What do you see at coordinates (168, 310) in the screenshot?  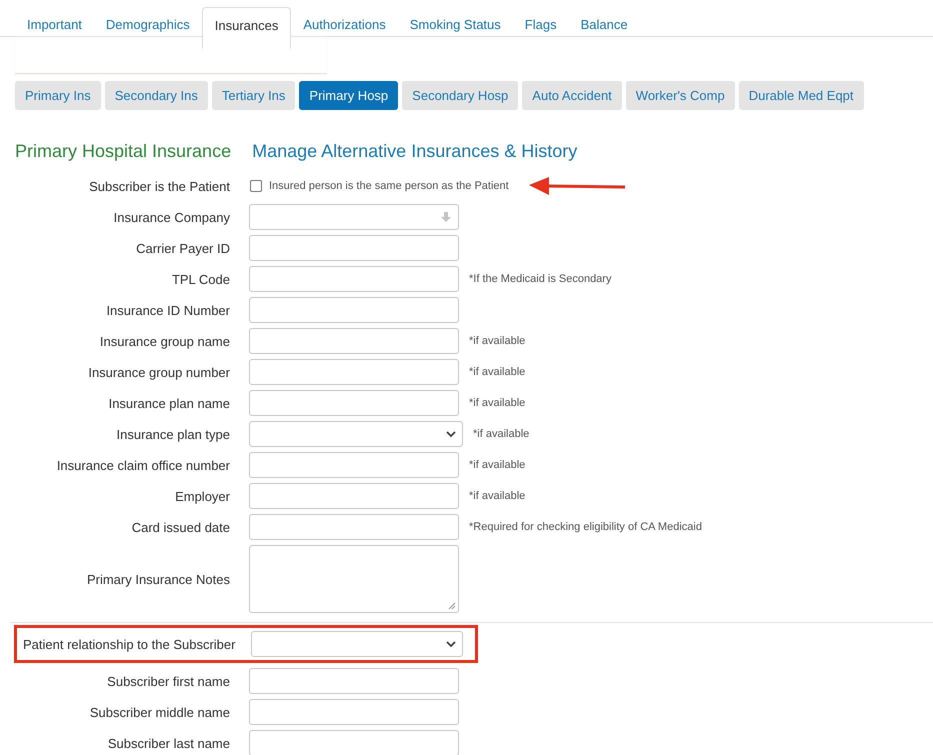 I see `field-label: Insurance ID Number` at bounding box center [168, 310].